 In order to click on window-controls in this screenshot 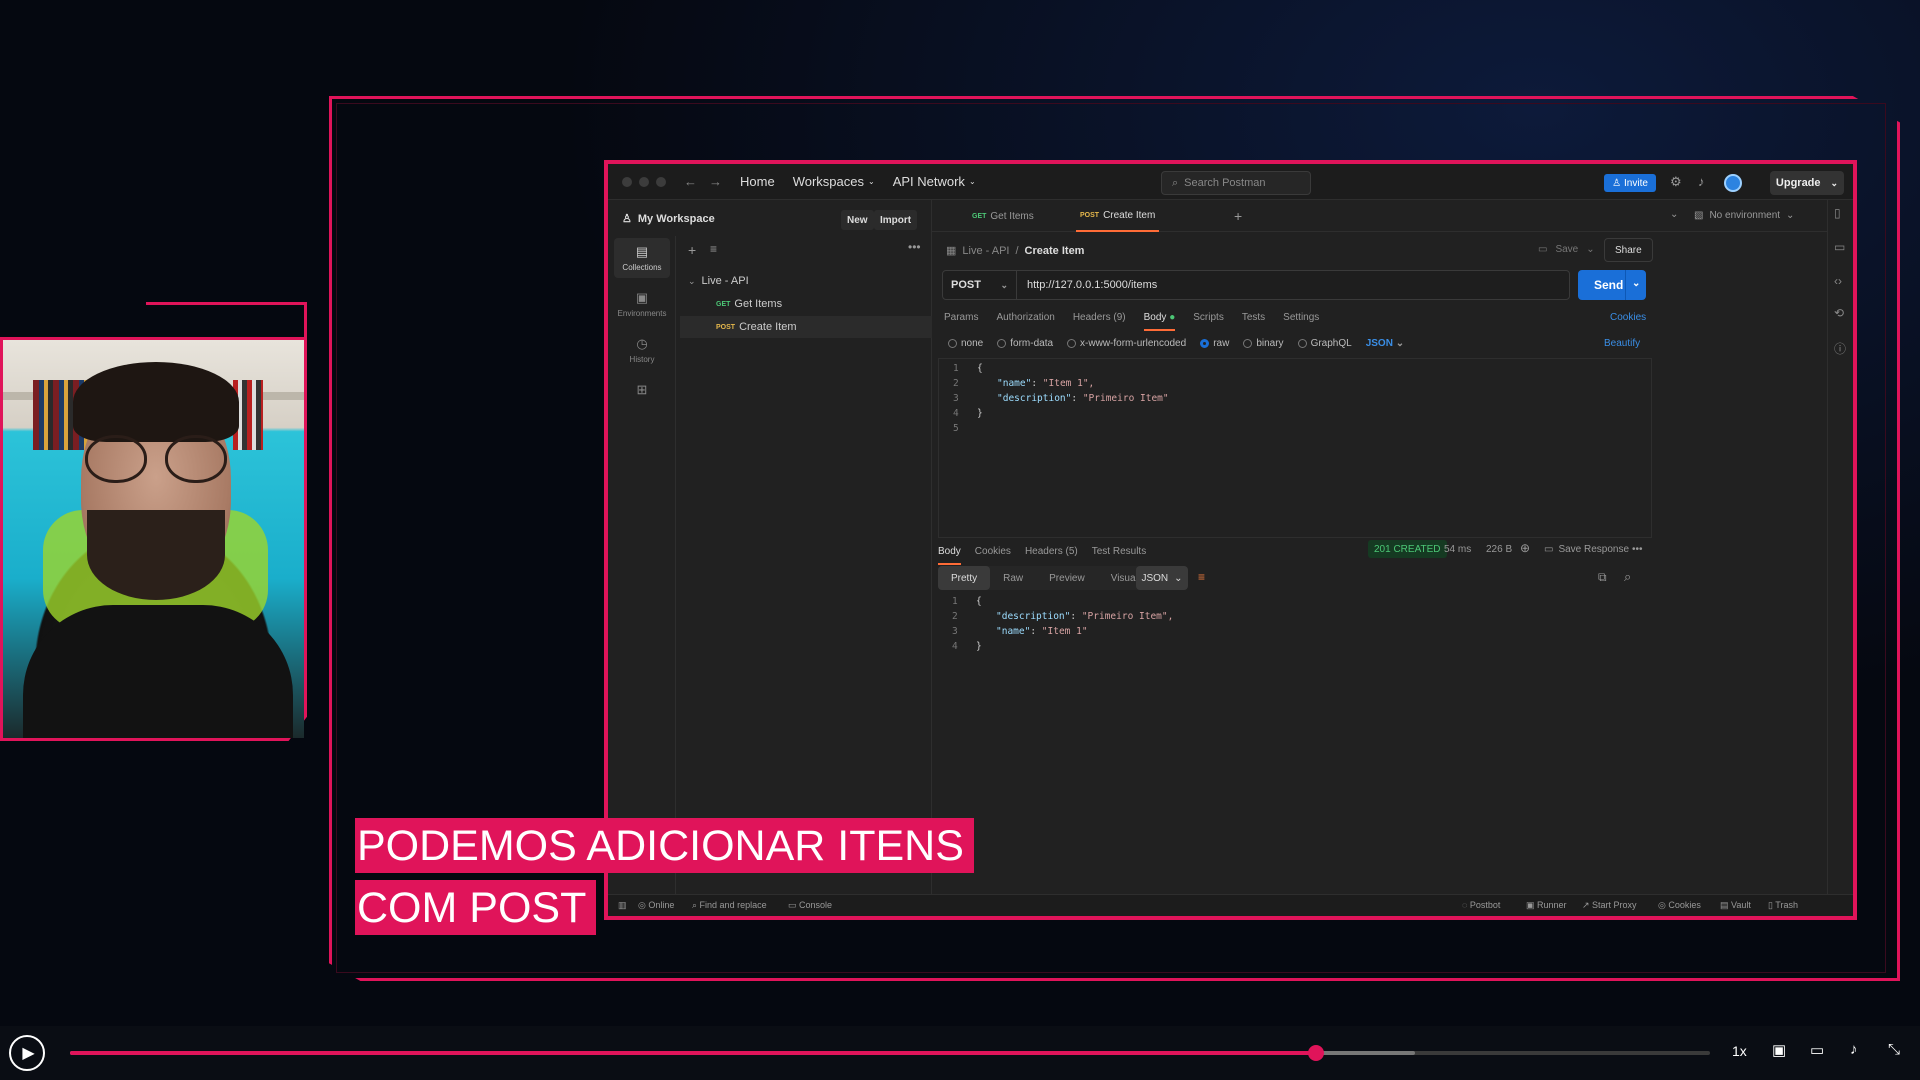, I will do `click(644, 181)`.